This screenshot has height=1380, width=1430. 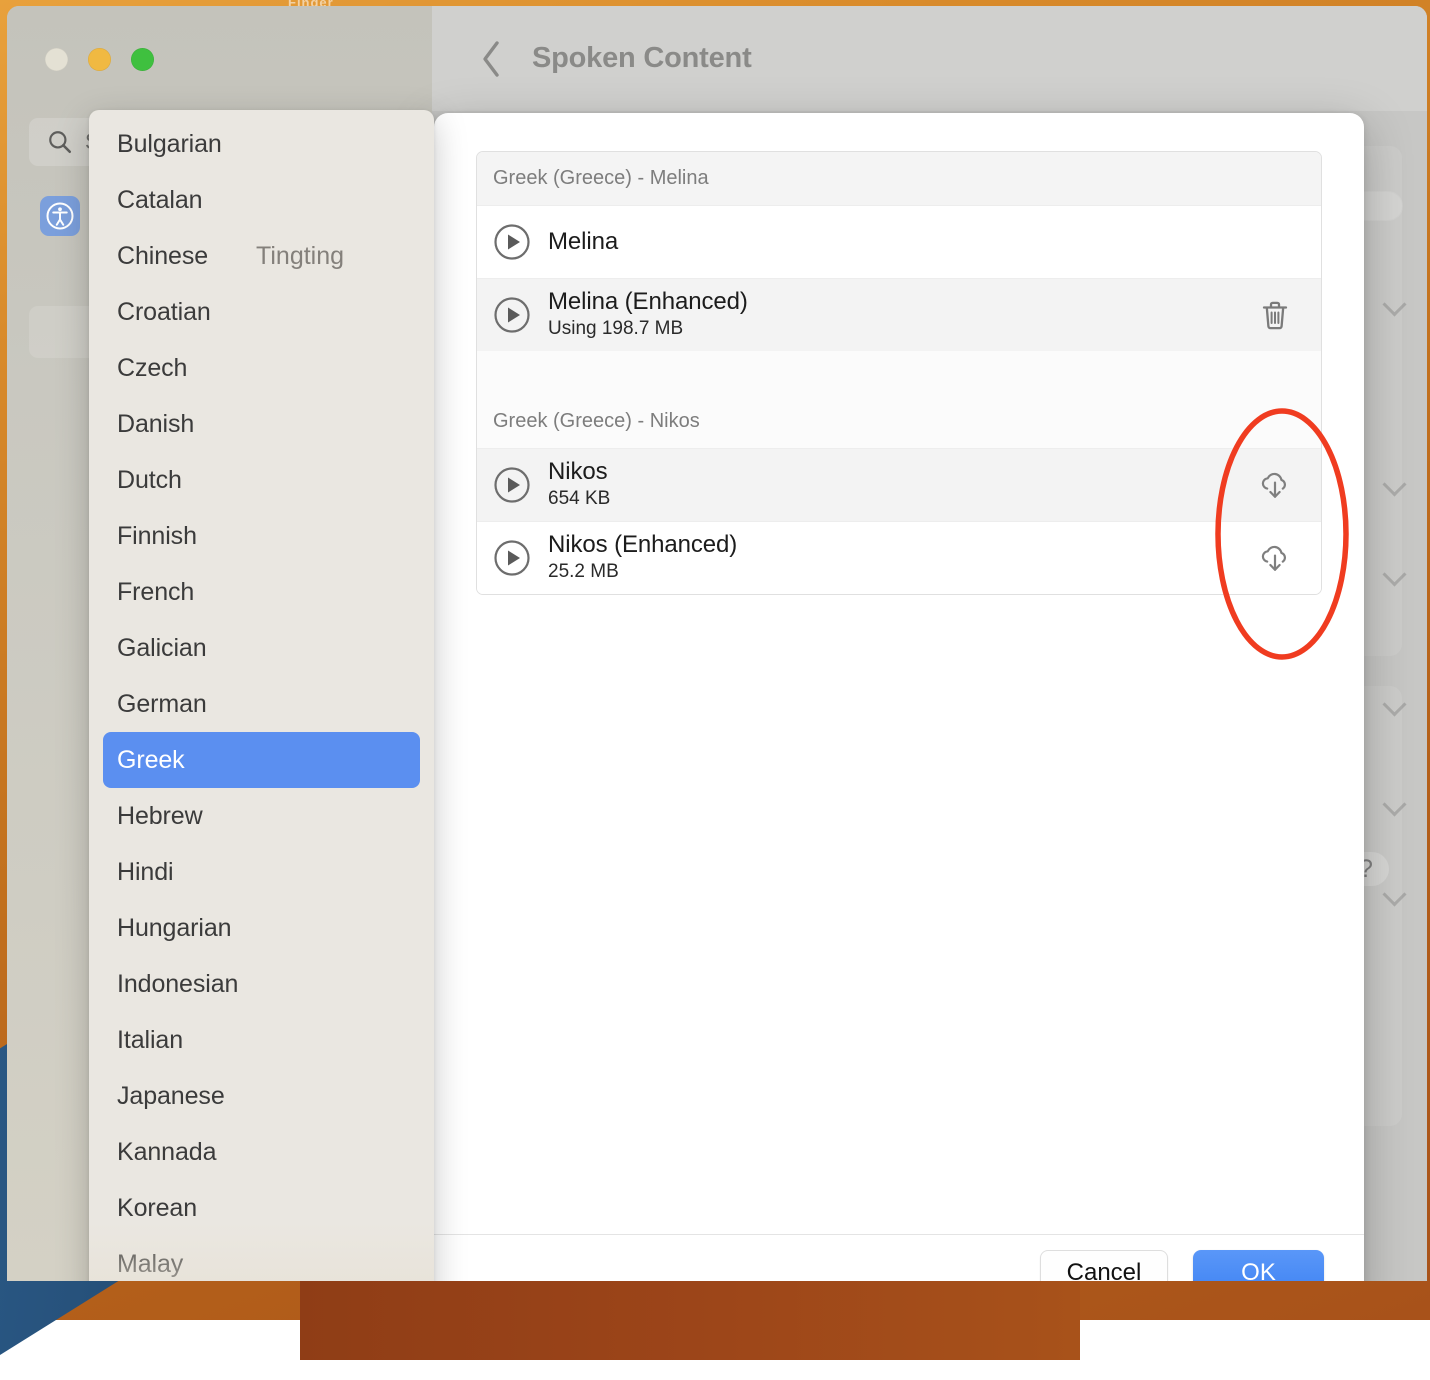 I want to click on language-item: Dutch, so click(x=261, y=480).